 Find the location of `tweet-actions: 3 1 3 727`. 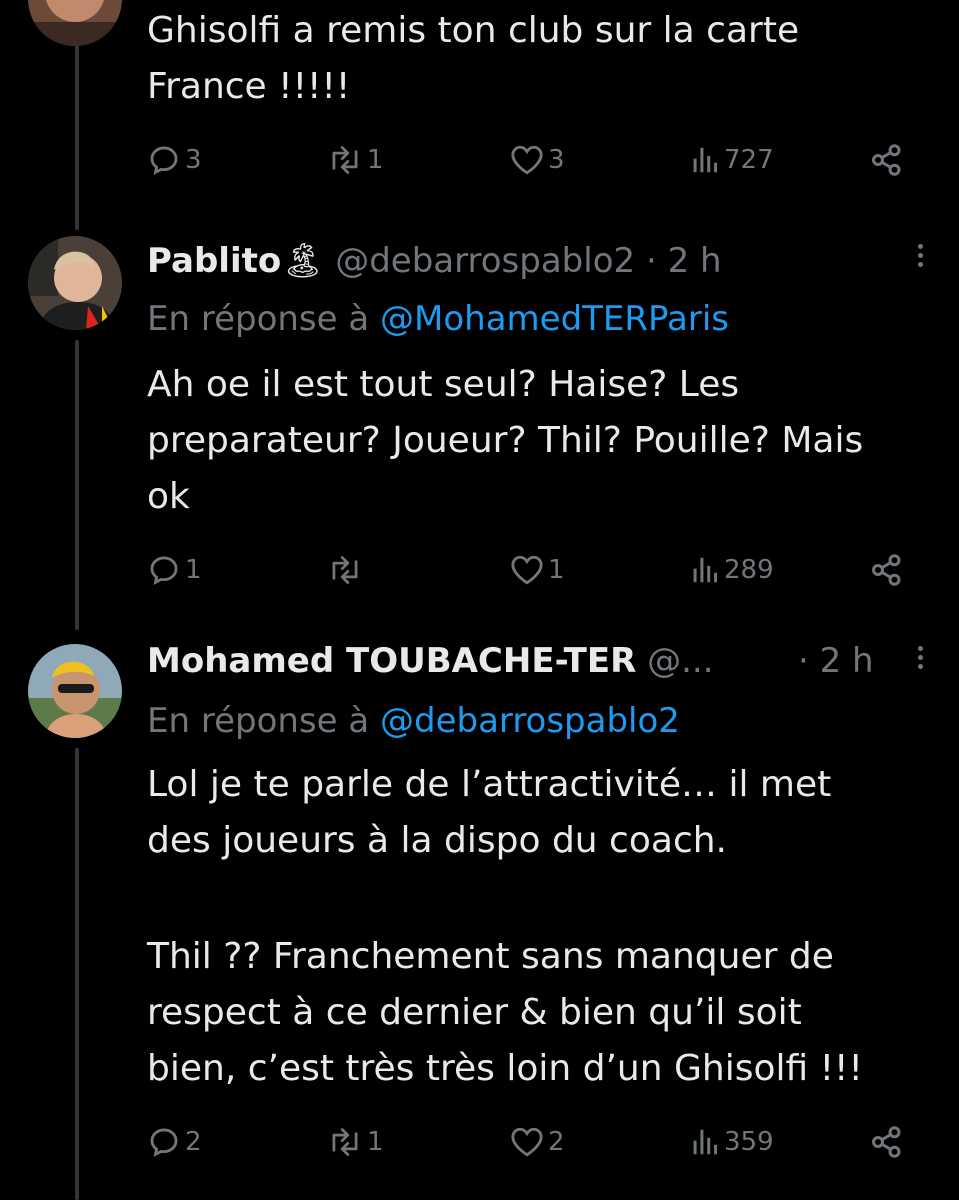

tweet-actions: 3 1 3 727 is located at coordinates (532, 160).